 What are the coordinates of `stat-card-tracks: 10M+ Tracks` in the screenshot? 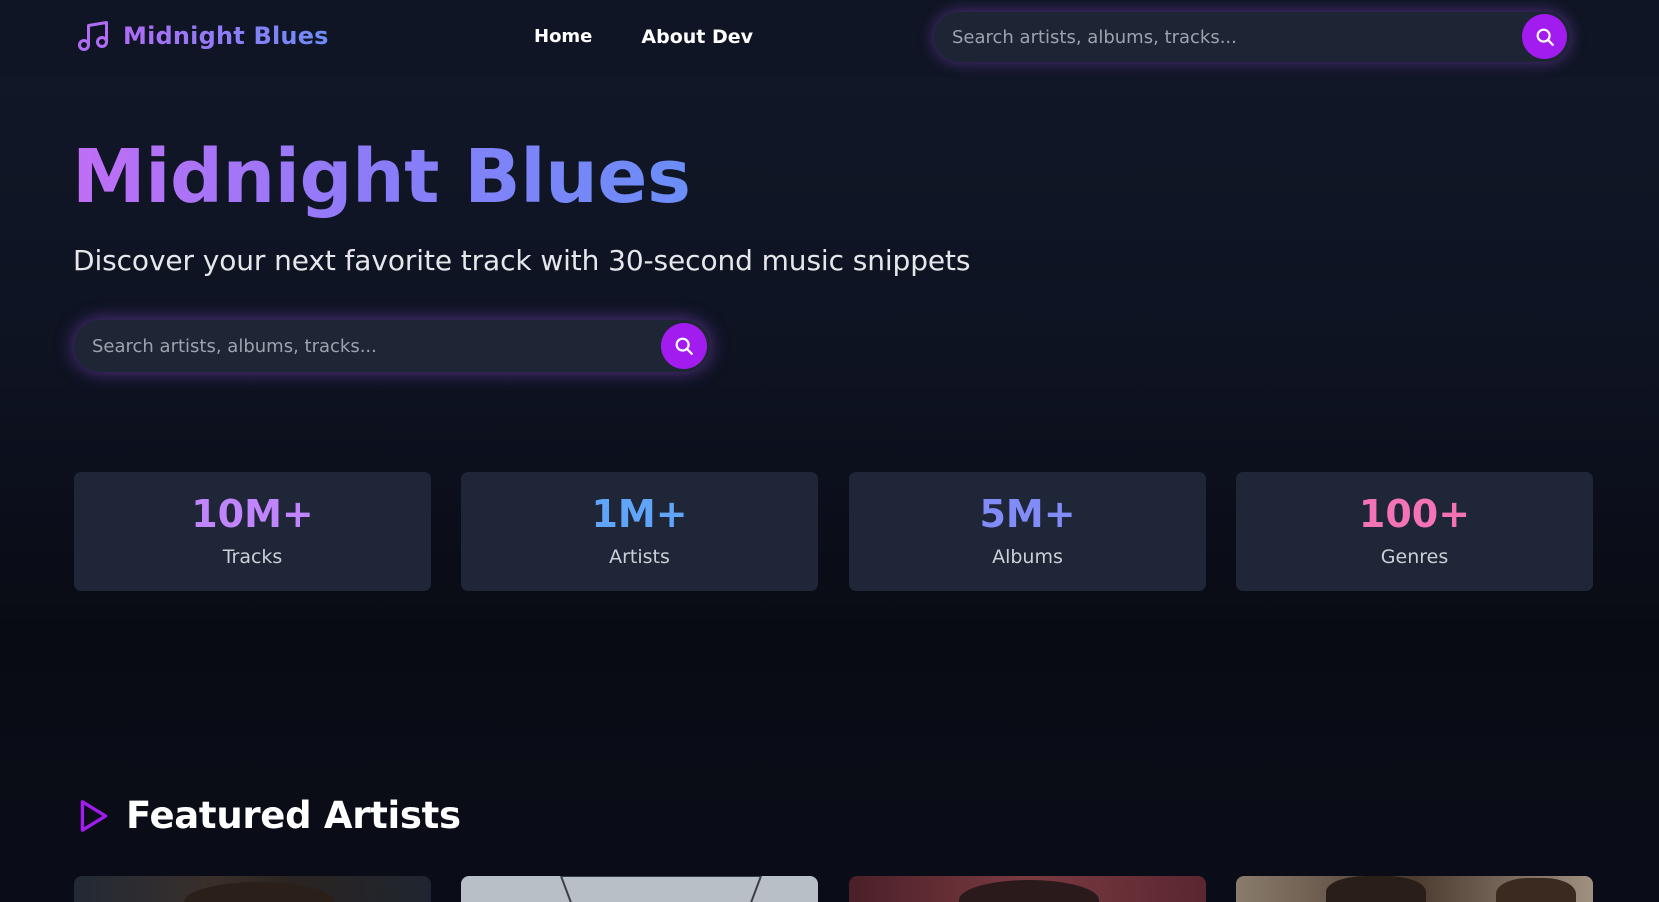 It's located at (252, 531).